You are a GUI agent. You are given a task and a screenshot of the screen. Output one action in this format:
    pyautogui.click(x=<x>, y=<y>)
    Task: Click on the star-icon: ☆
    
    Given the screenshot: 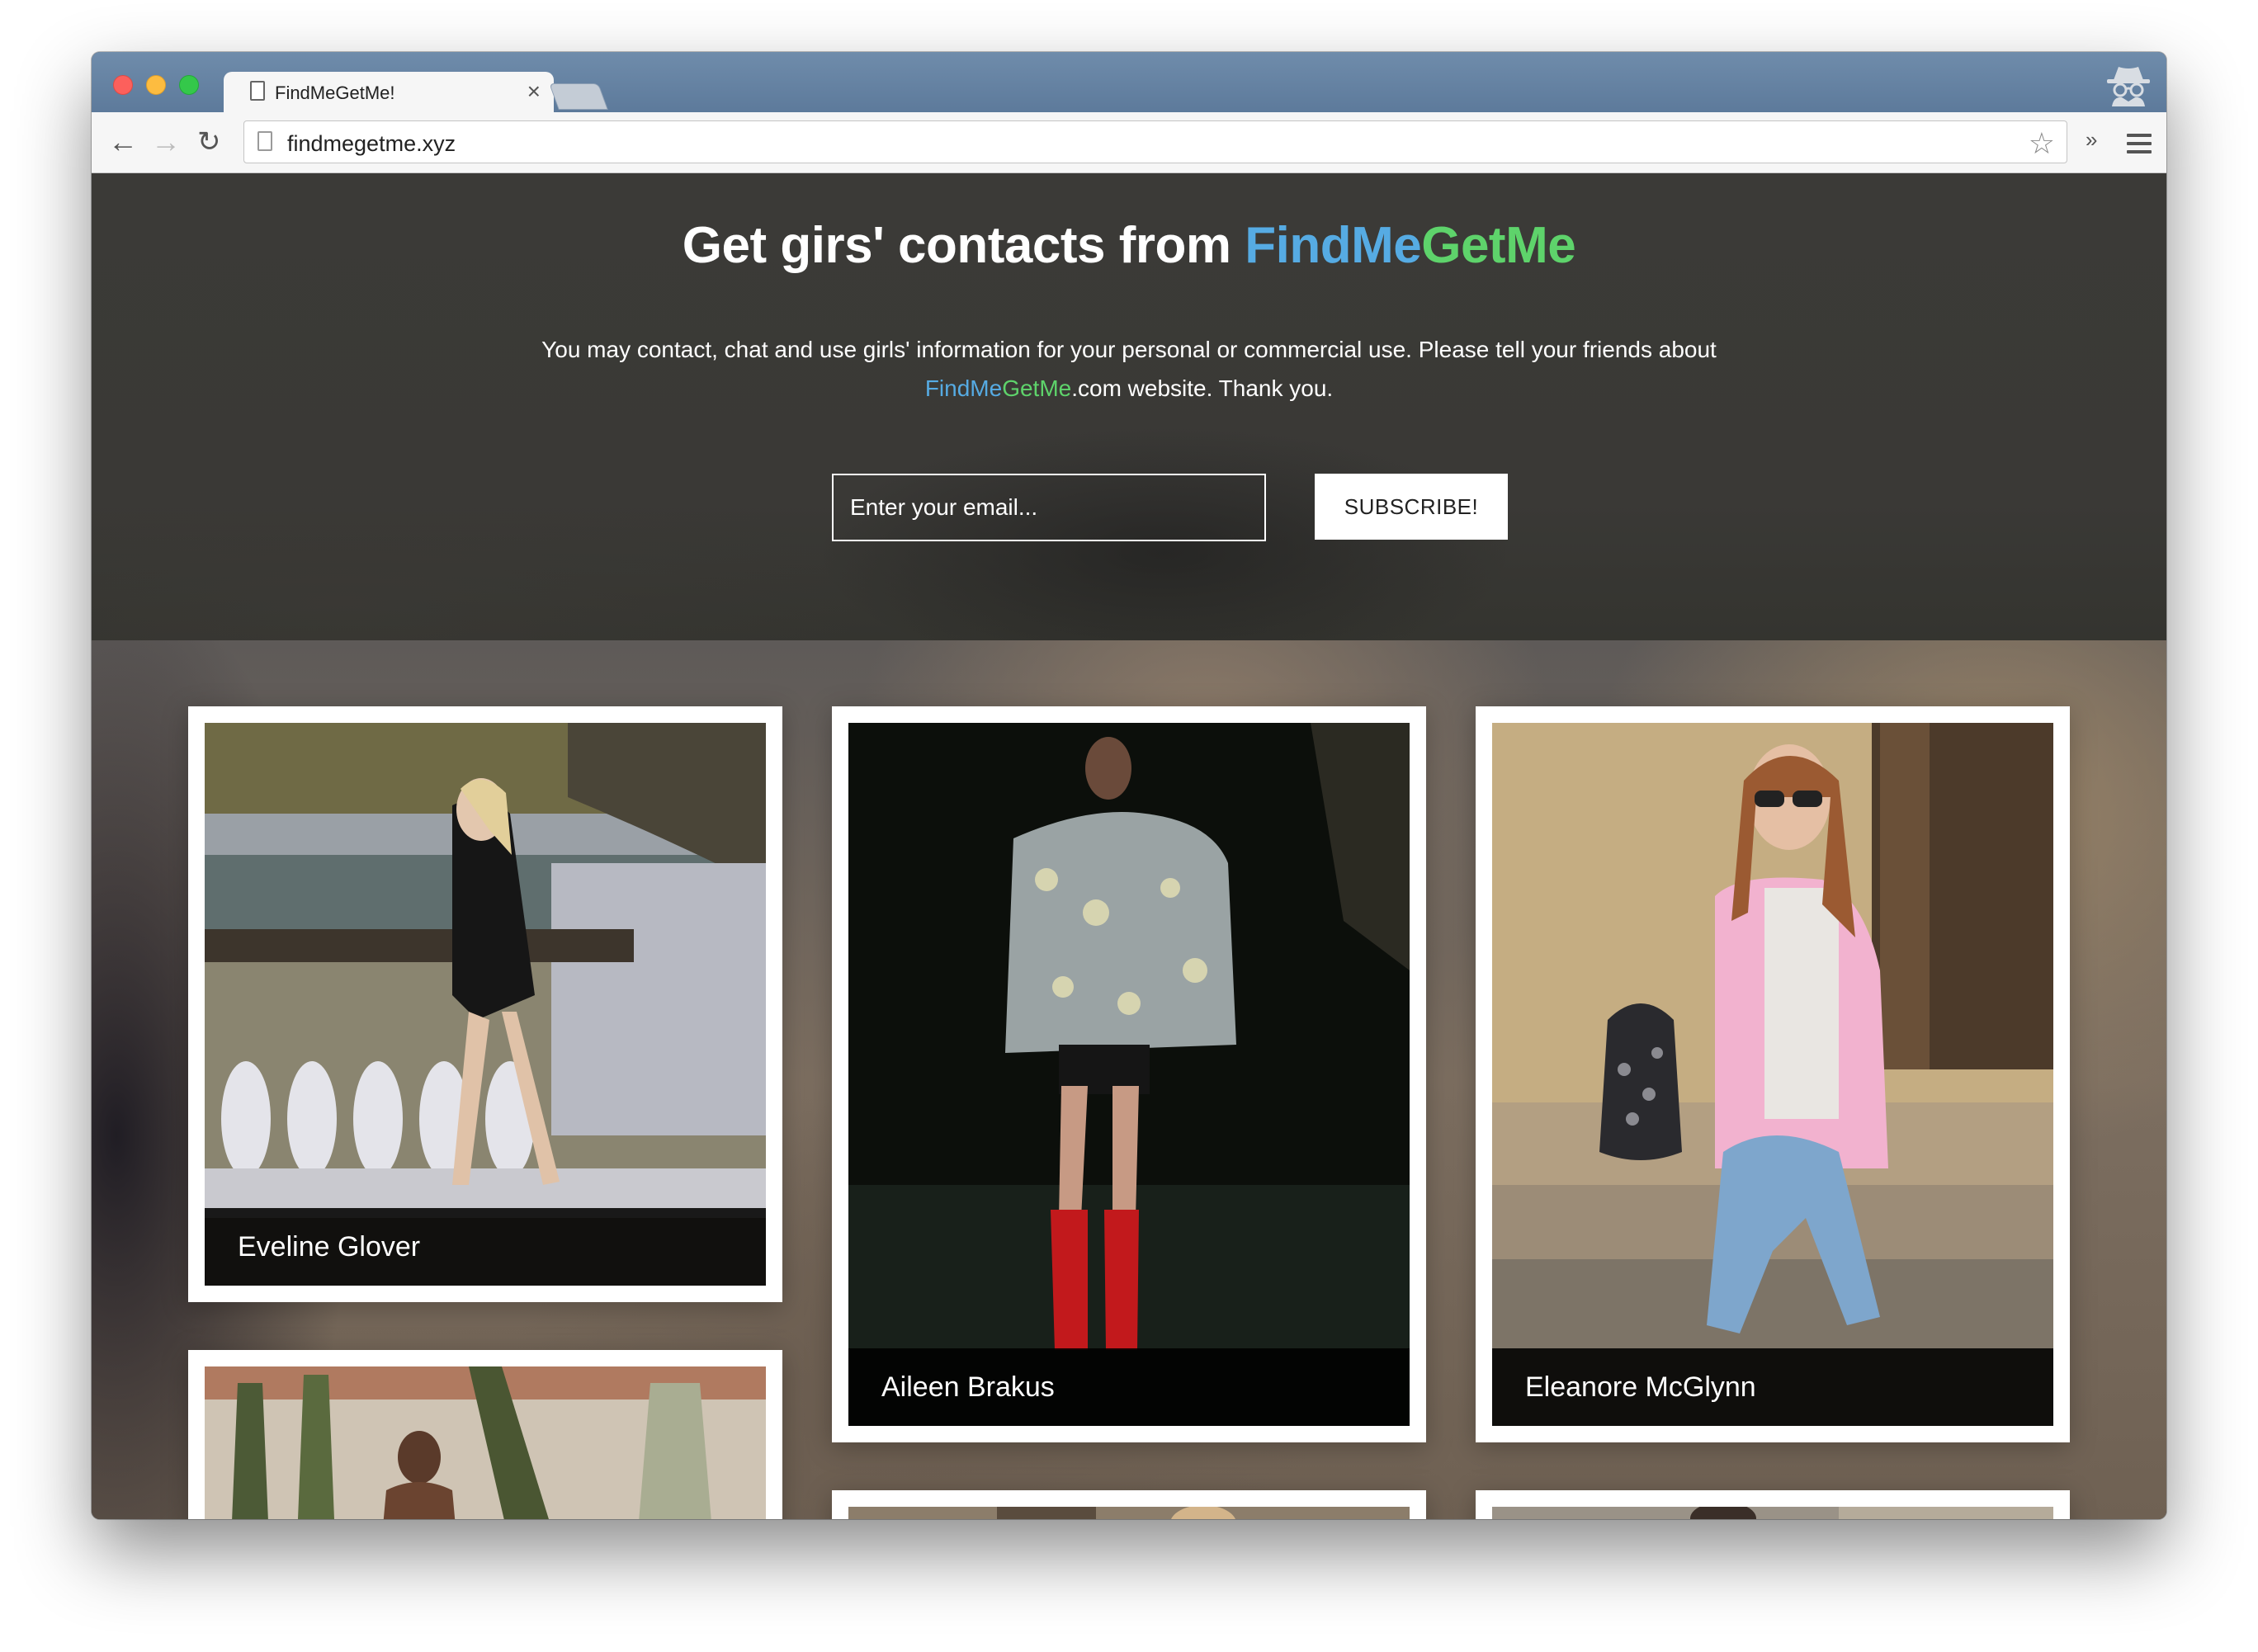 What is the action you would take?
    pyautogui.click(x=2042, y=143)
    